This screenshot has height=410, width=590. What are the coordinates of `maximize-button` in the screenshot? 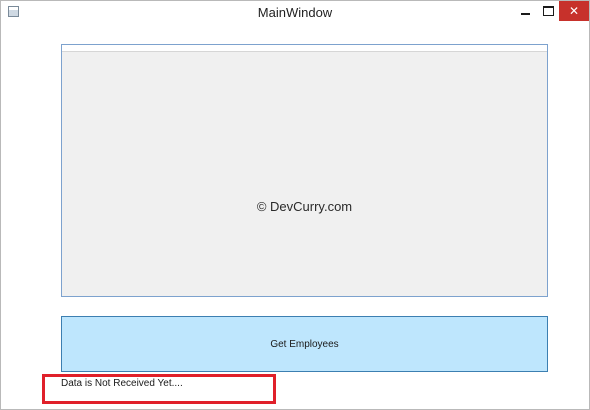 It's located at (548, 11).